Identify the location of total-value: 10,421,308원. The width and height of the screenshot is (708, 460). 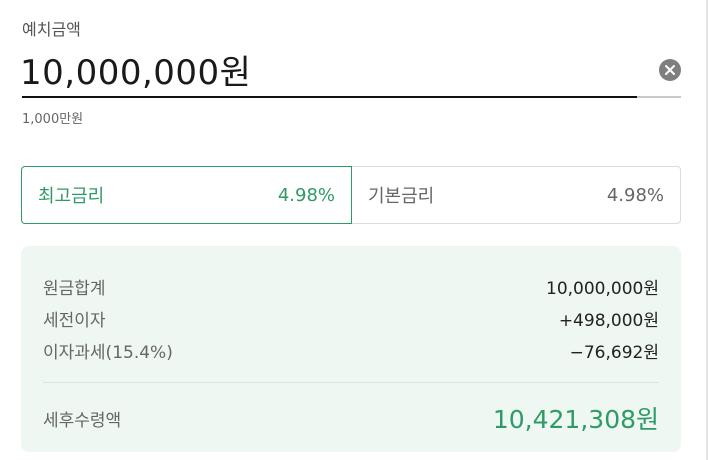
(575, 419).